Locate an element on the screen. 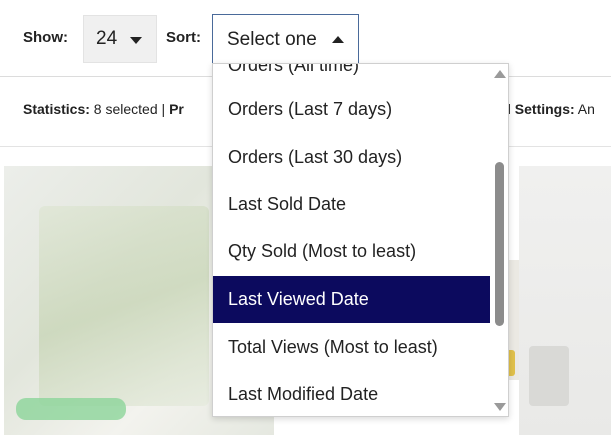 The width and height of the screenshot is (611, 435). dropdown-scrollbar is located at coordinates (499, 240).